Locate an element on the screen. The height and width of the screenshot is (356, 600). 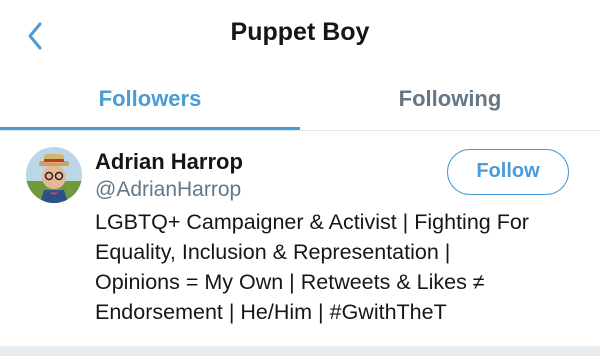
page-title: Puppet Boy is located at coordinates (300, 32).